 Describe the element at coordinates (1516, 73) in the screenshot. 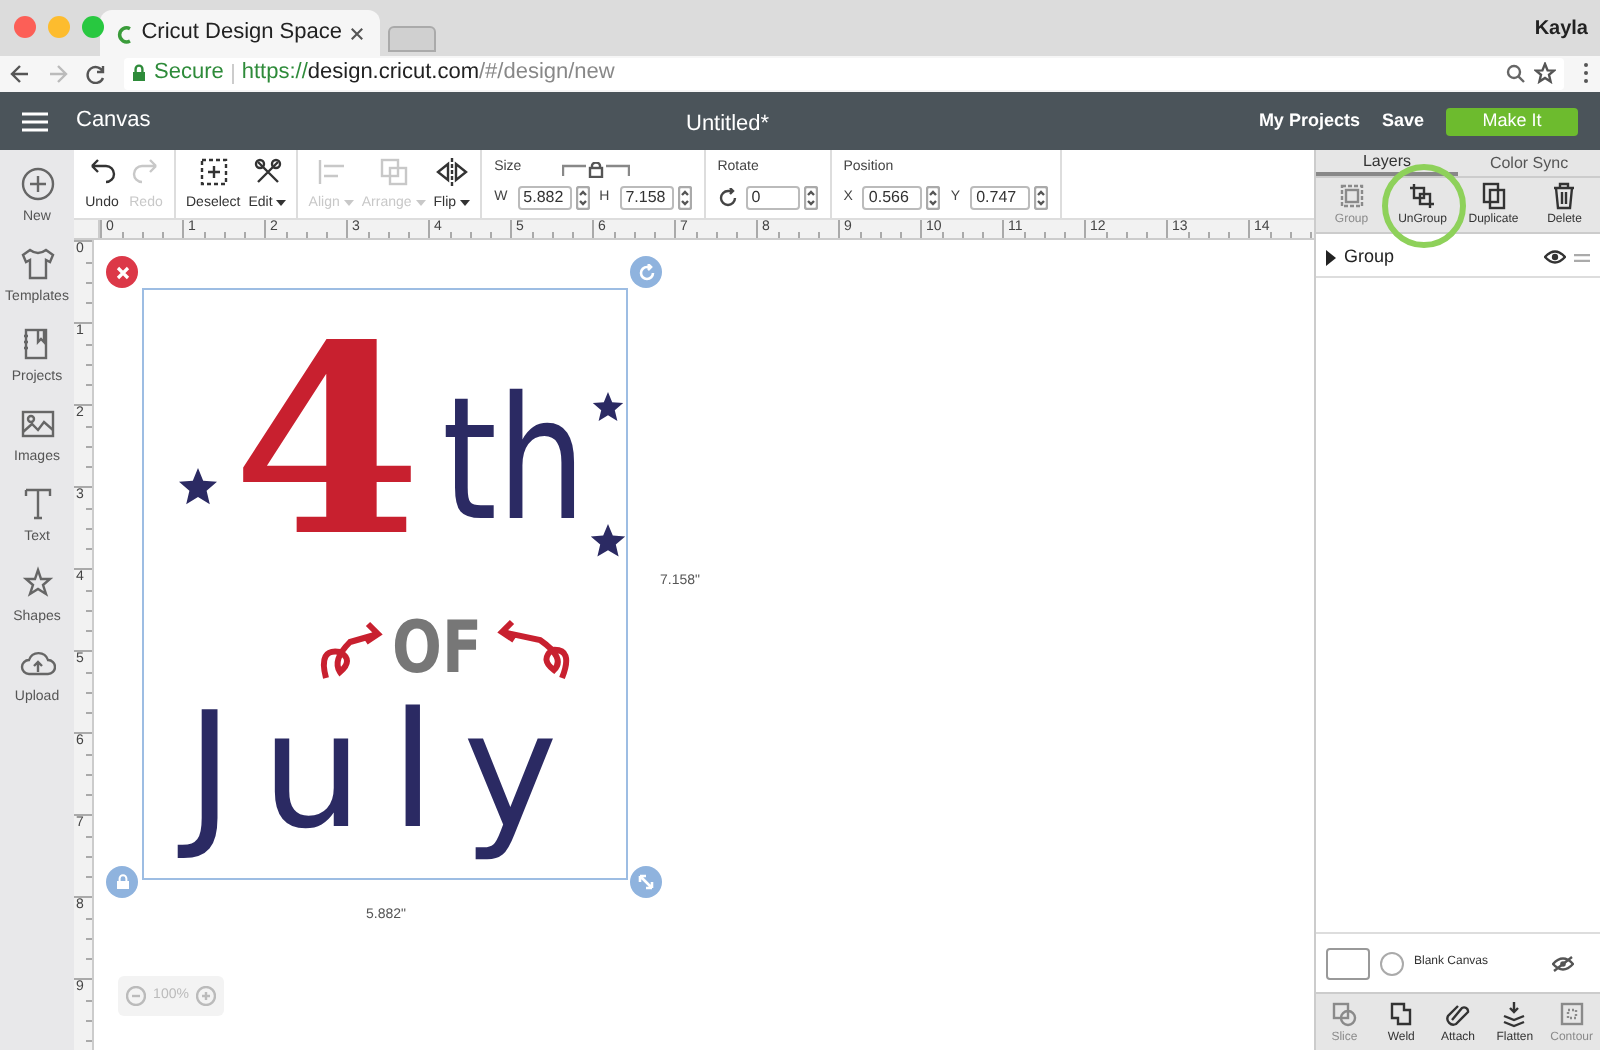

I see `search-icon` at that location.